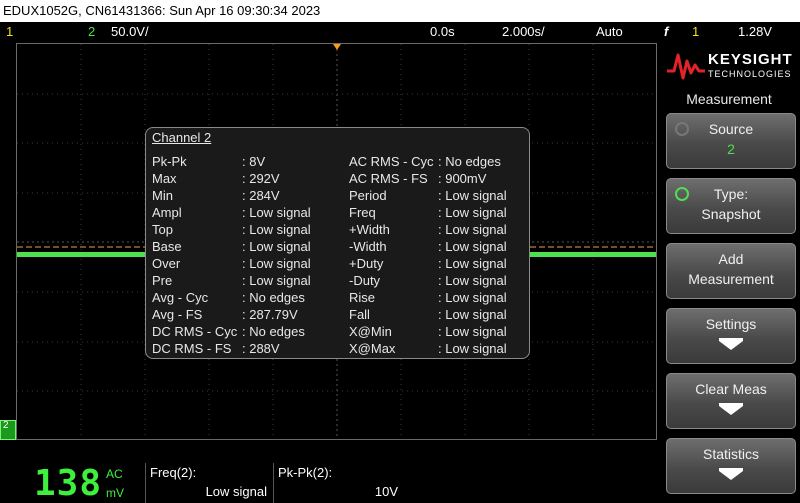 The image size is (800, 503). Describe the element at coordinates (609, 31) in the screenshot. I see `trigger-mode: Auto` at that location.